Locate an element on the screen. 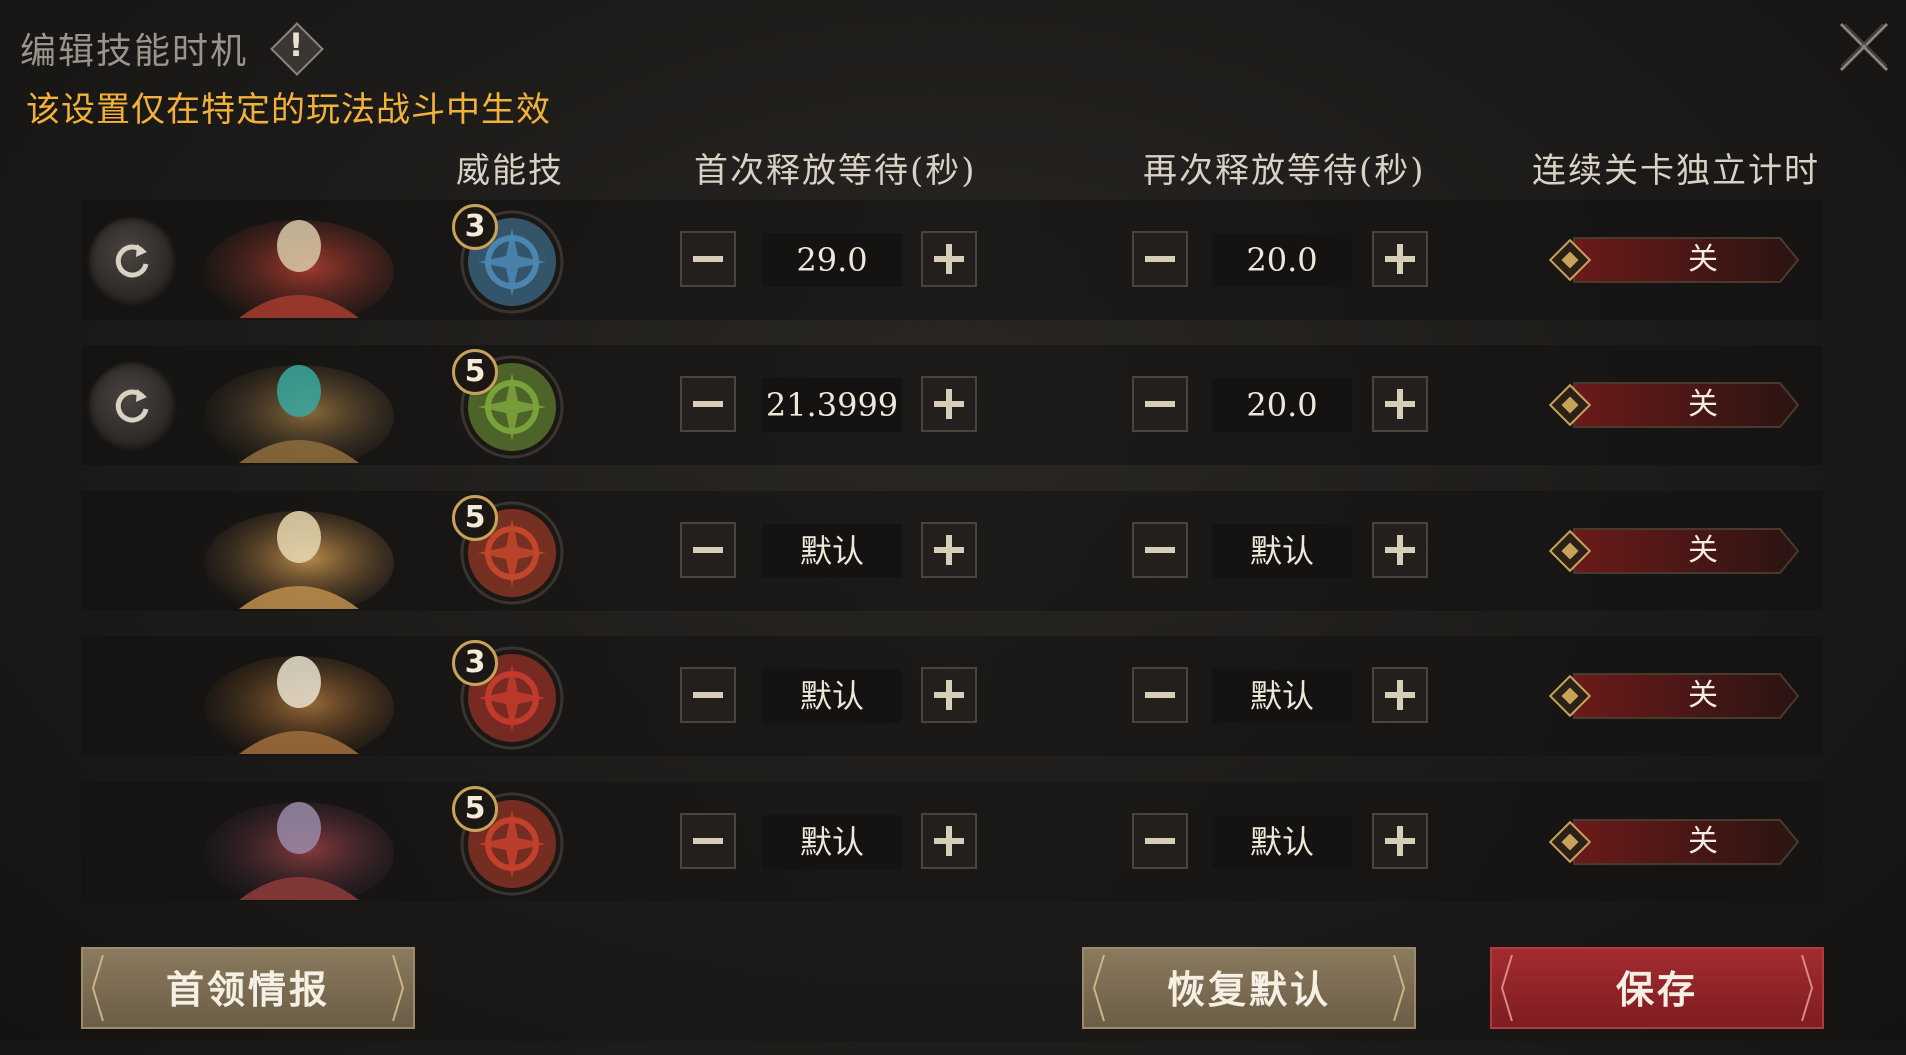 The image size is (1906, 1055). hero-row-1: 3 29.0 20.0 关 is located at coordinates (952, 260).